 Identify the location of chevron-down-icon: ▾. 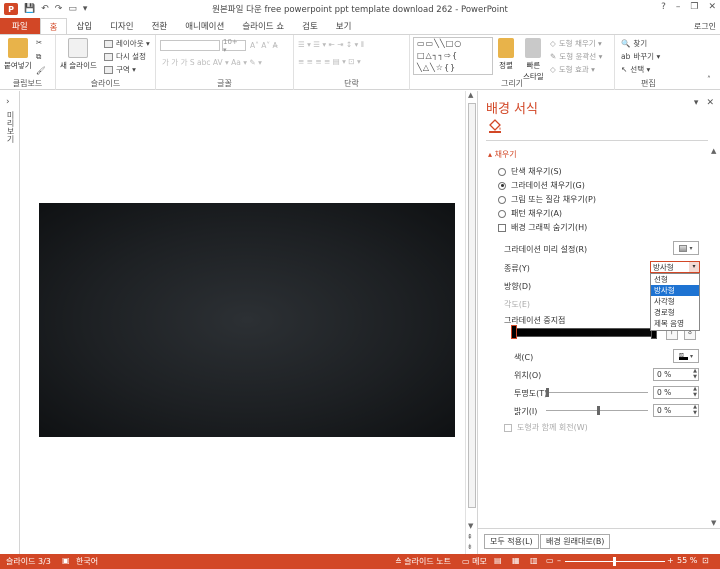
(694, 267).